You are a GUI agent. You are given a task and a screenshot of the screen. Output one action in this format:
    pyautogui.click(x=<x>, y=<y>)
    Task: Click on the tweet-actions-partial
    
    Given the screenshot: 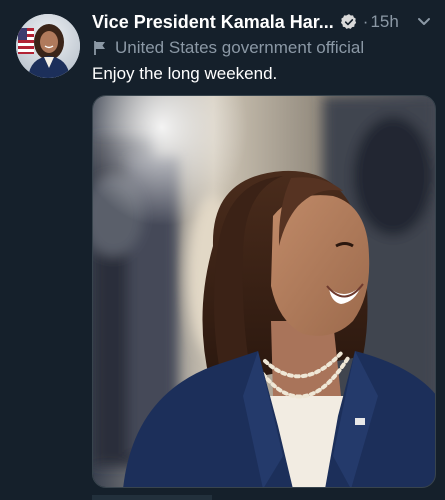 What is the action you would take?
    pyautogui.click(x=152, y=497)
    